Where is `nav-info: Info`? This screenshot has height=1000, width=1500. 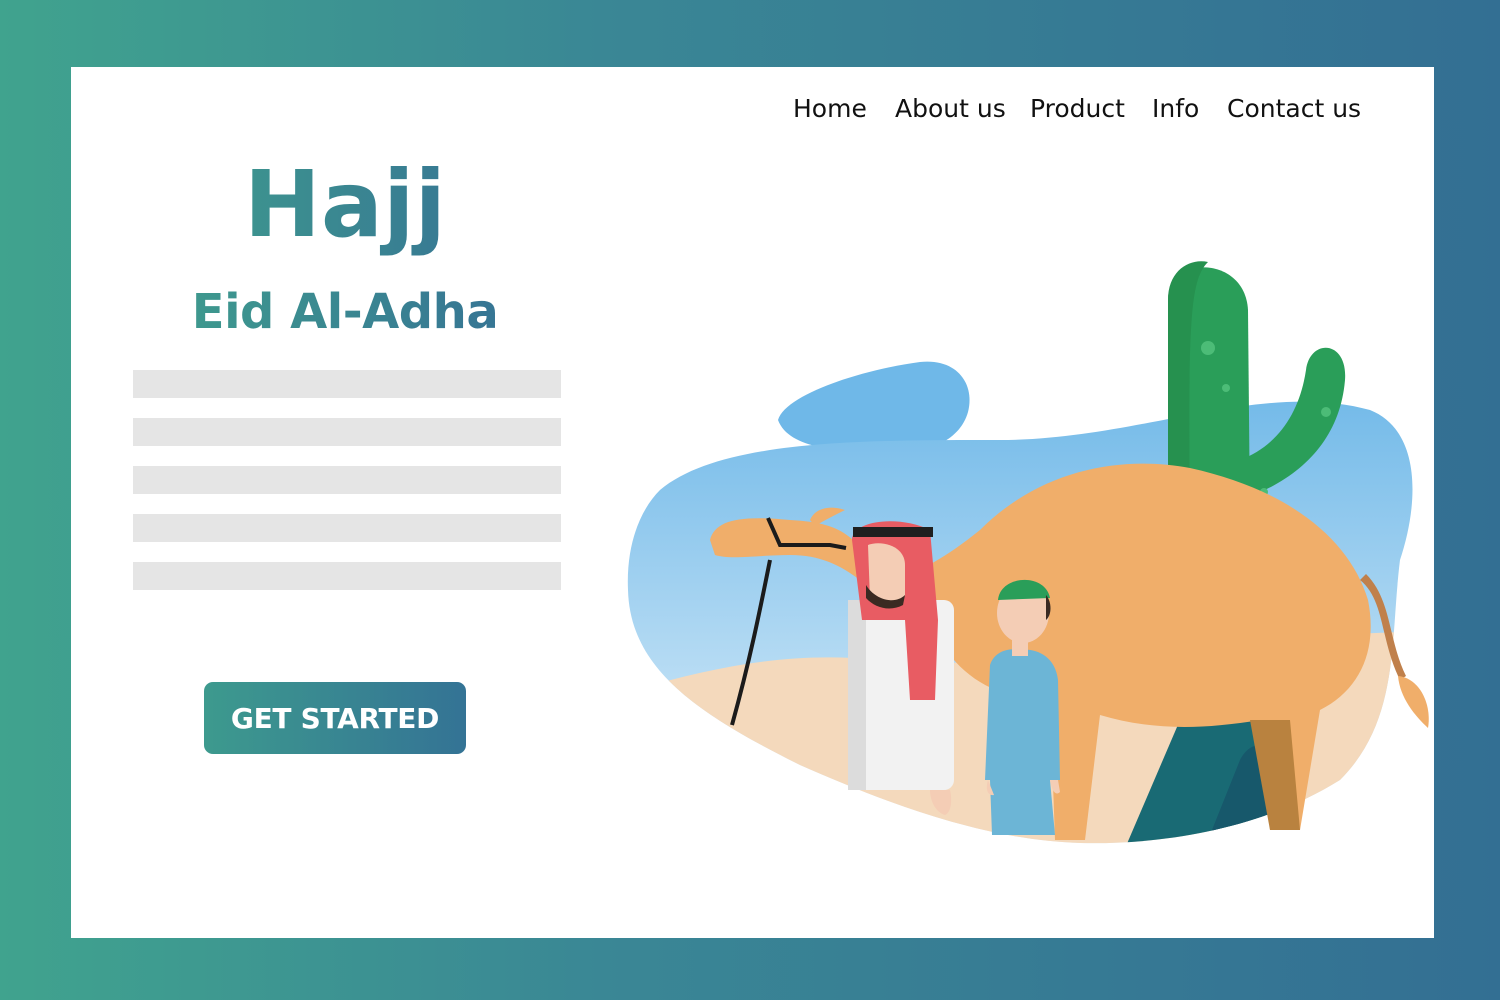
nav-info: Info is located at coordinates (1175, 109).